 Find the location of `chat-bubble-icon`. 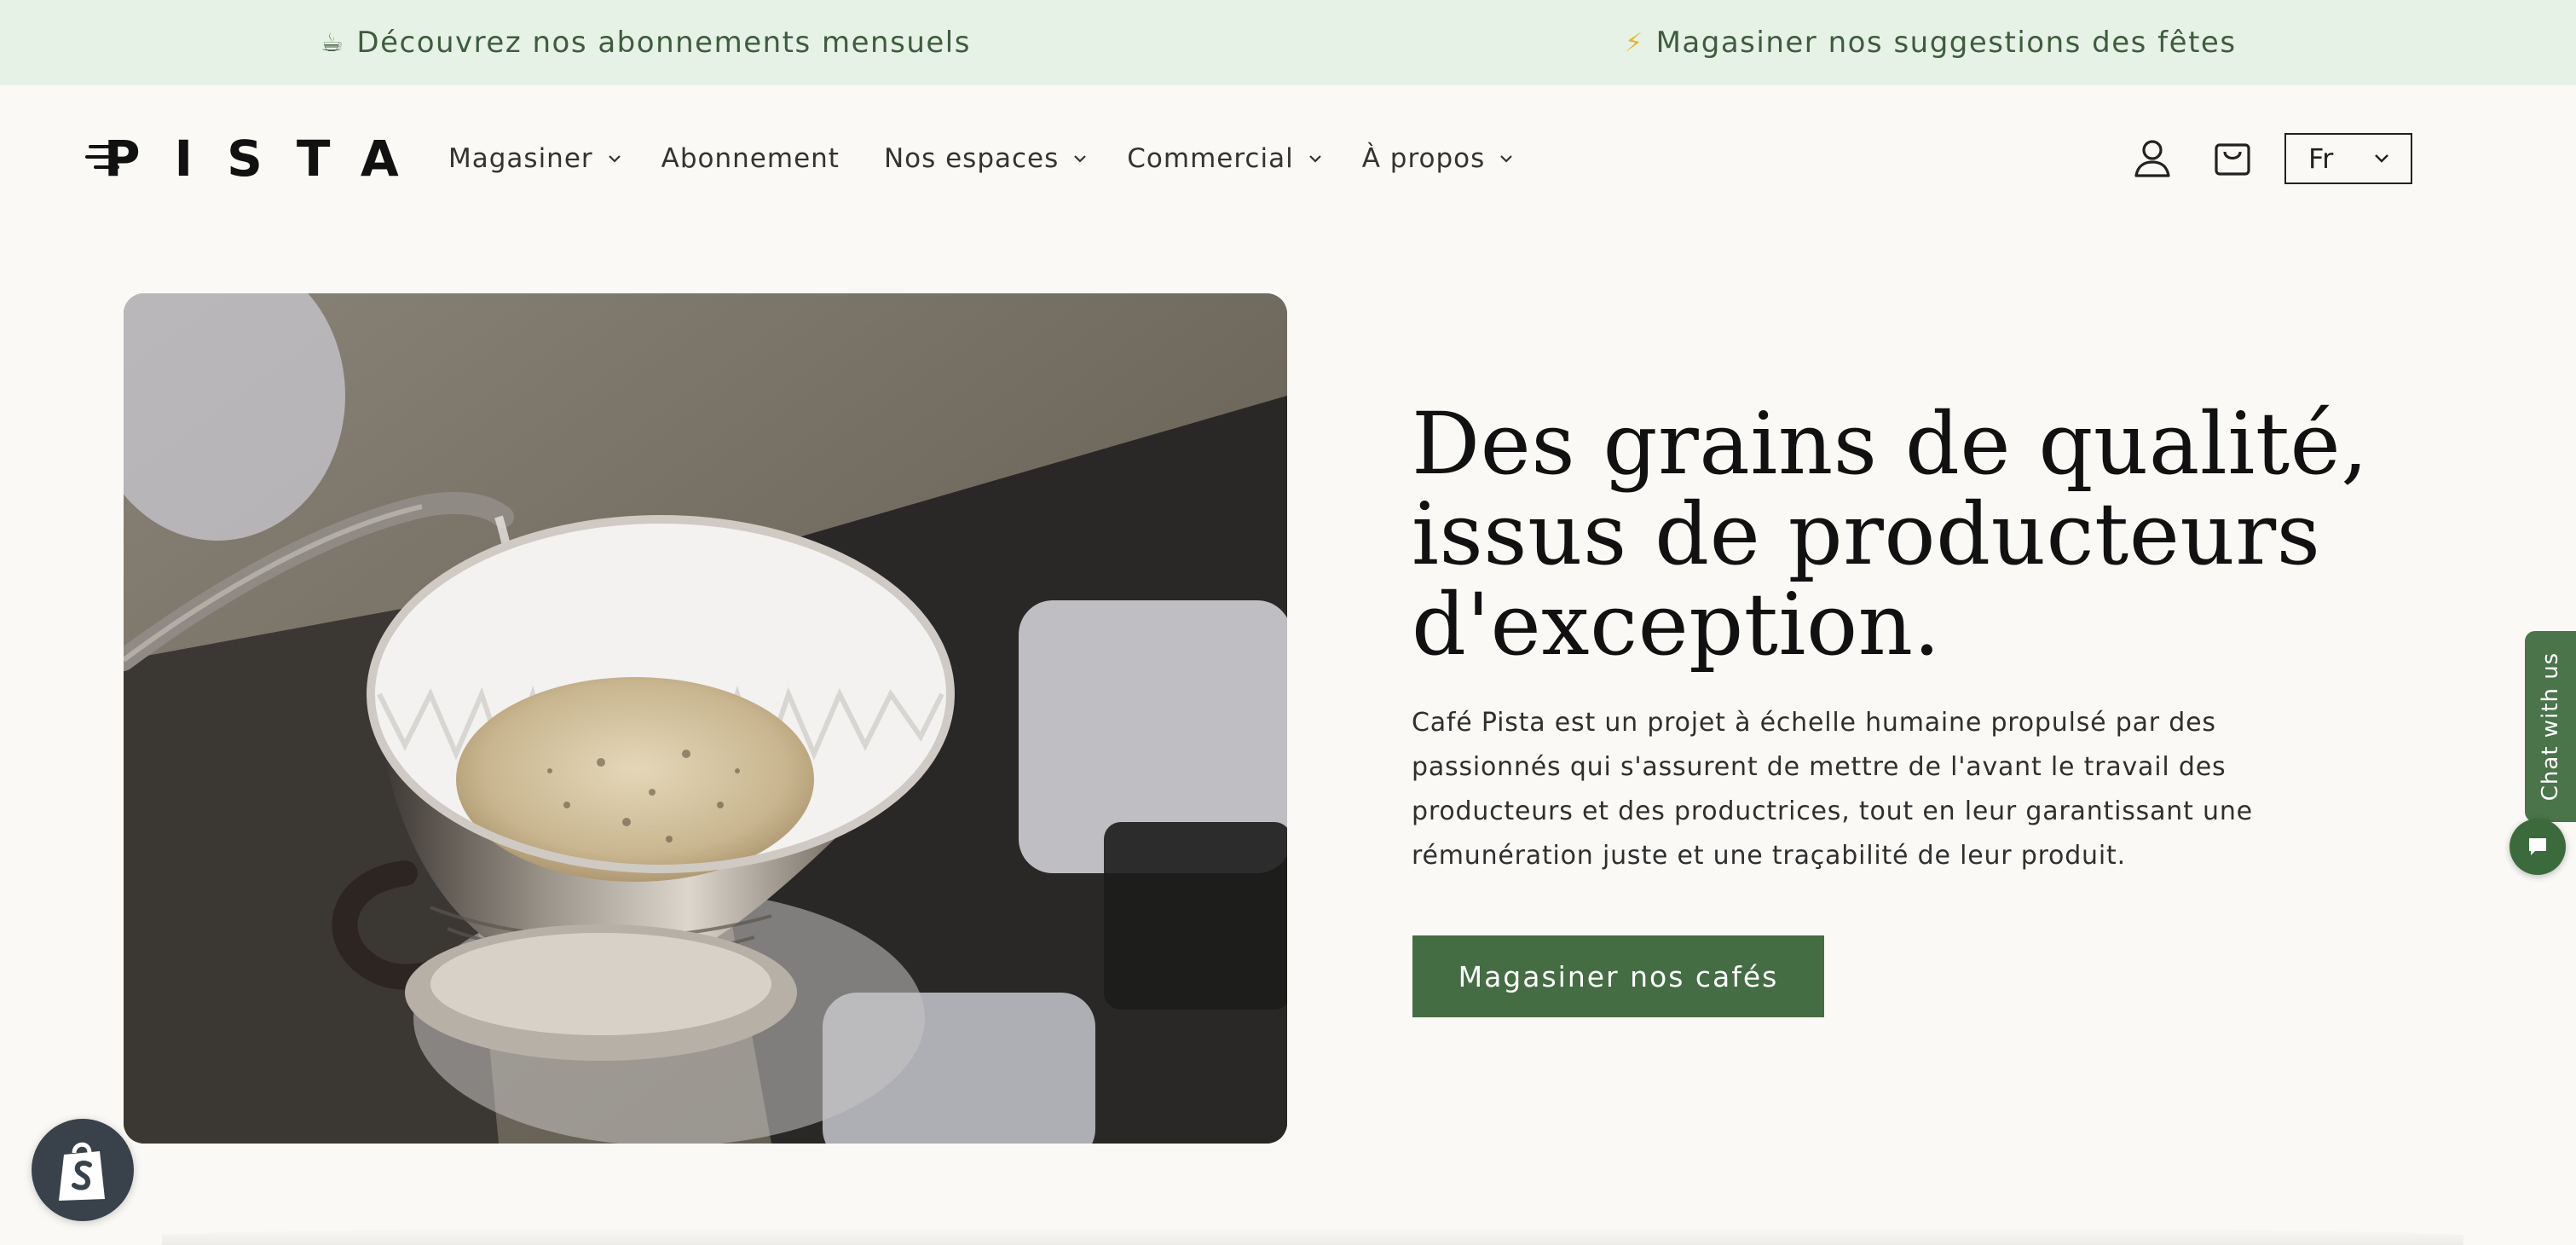

chat-bubble-icon is located at coordinates (2537, 846).